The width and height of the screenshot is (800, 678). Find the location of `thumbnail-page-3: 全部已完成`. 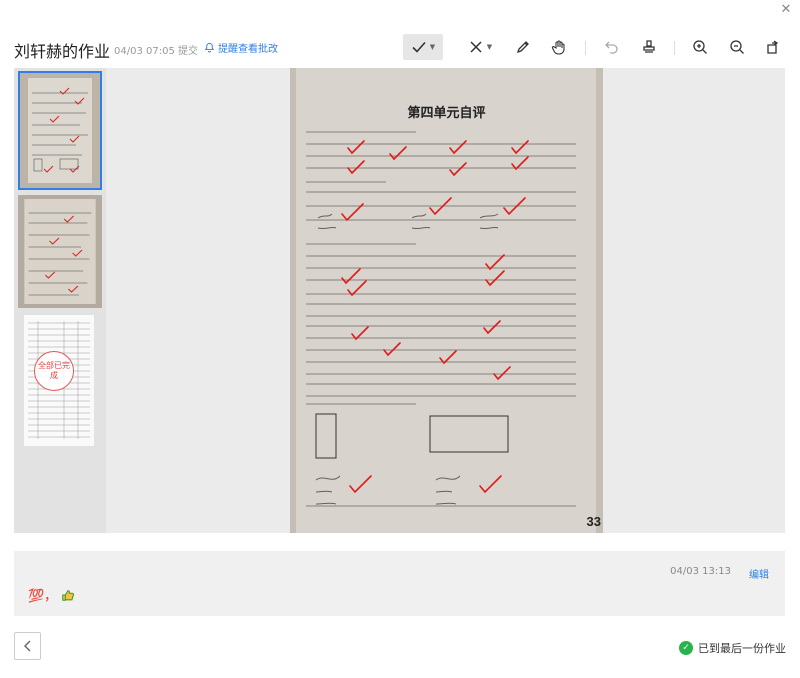

thumbnail-page-3: 全部已完成 is located at coordinates (59, 380).